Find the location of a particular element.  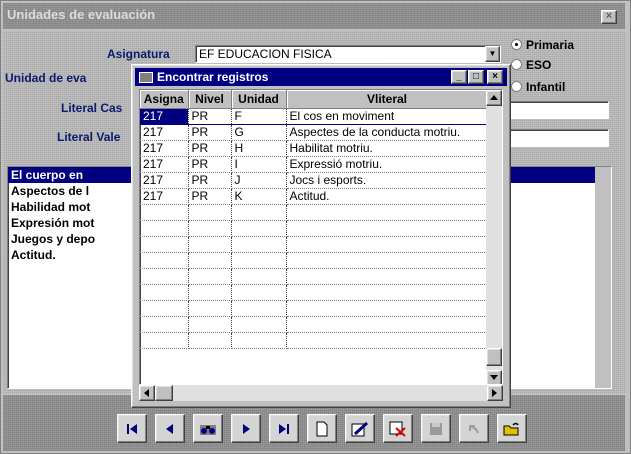

column-header: Unidad is located at coordinates (259, 99).